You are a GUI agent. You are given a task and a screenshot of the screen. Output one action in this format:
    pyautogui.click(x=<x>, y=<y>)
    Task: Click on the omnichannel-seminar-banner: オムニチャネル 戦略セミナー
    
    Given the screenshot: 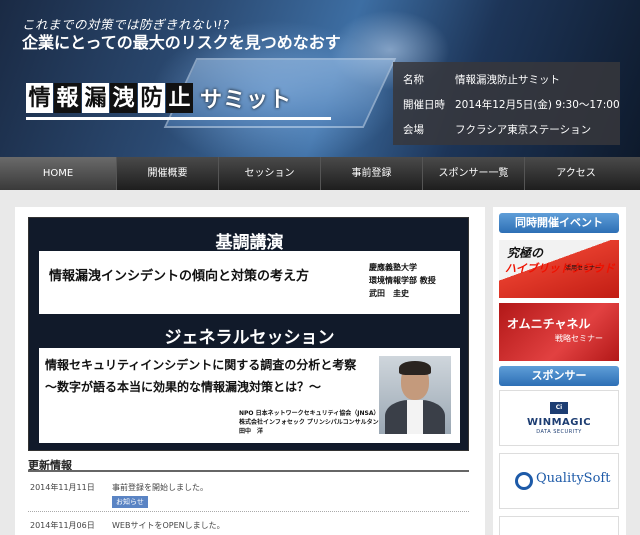 What is the action you would take?
    pyautogui.click(x=559, y=332)
    